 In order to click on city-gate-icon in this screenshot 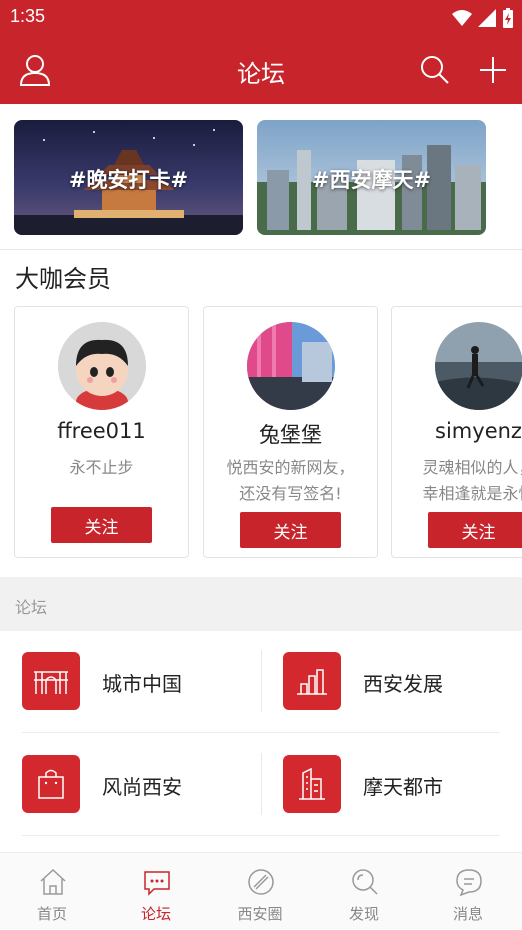, I will do `click(51, 682)`.